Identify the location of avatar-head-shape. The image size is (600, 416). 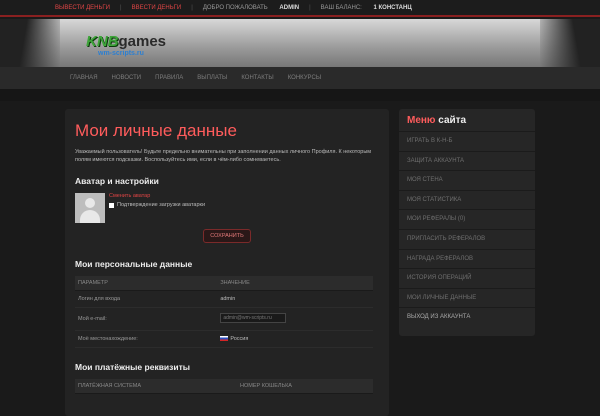
(90, 203).